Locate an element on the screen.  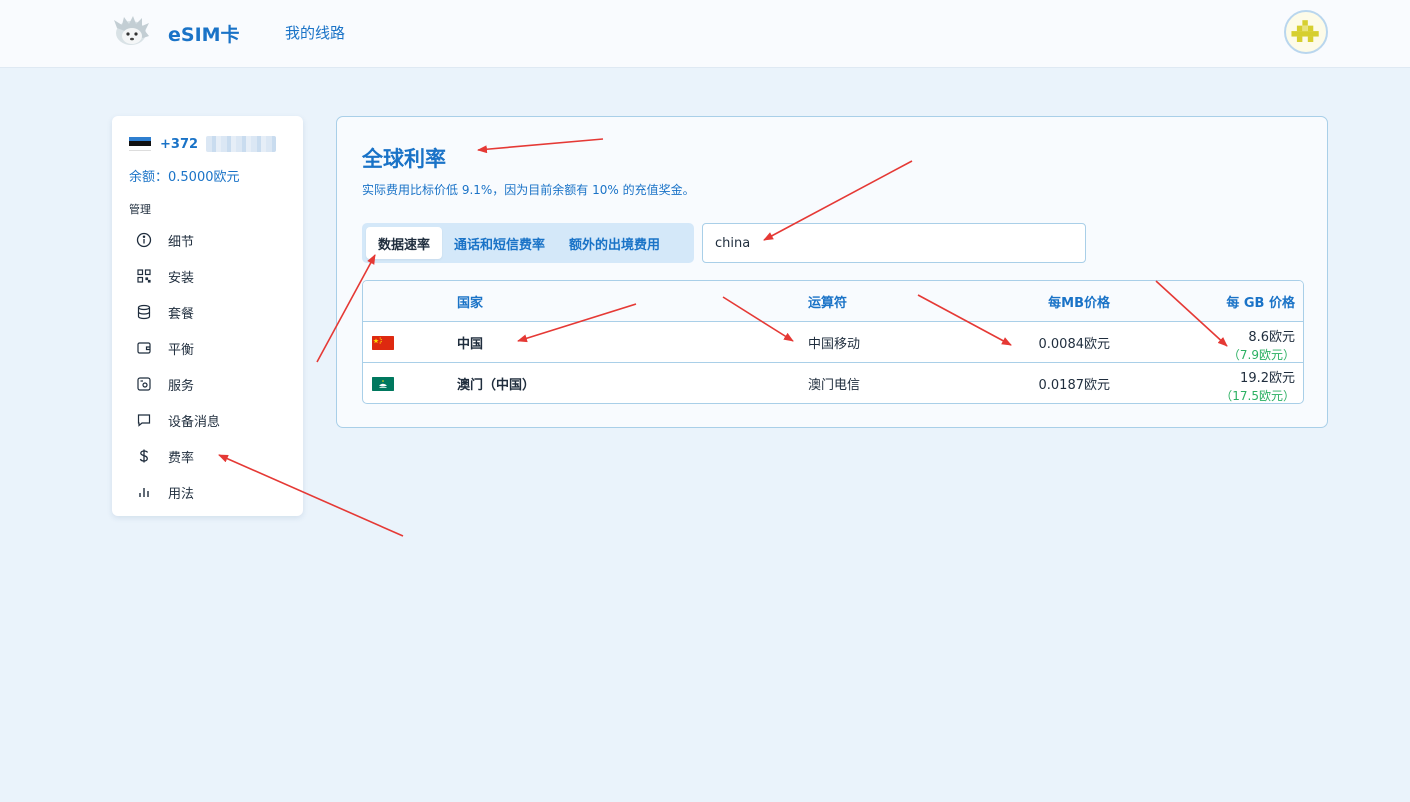
sidebar-item-label: 服务 is located at coordinates (181, 386).